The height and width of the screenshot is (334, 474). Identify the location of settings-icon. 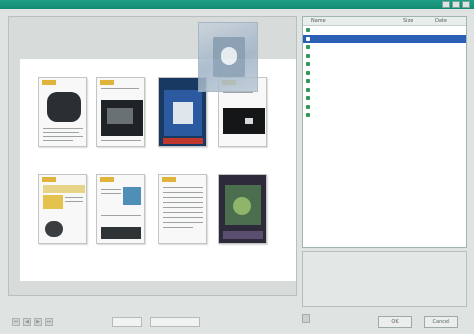
(306, 318).